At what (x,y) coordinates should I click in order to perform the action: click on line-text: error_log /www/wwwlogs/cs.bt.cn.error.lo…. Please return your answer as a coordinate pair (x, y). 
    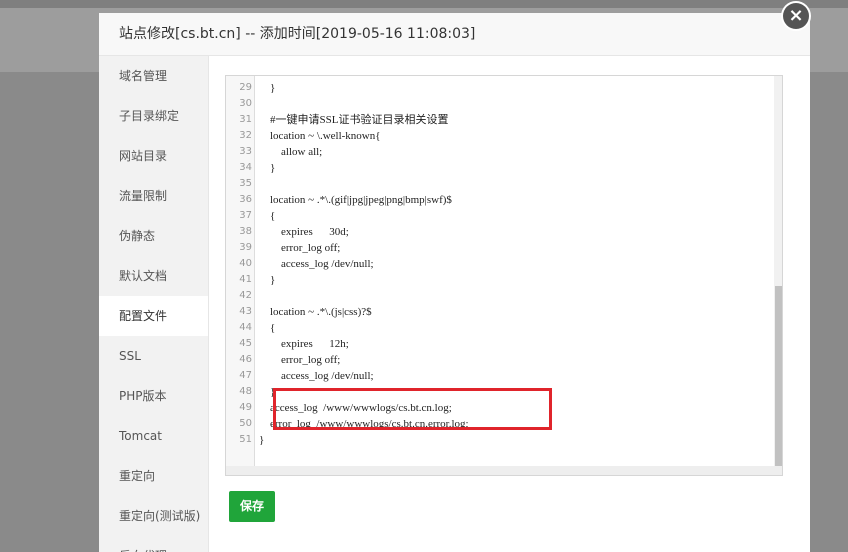
    Looking at the image, I should click on (364, 424).